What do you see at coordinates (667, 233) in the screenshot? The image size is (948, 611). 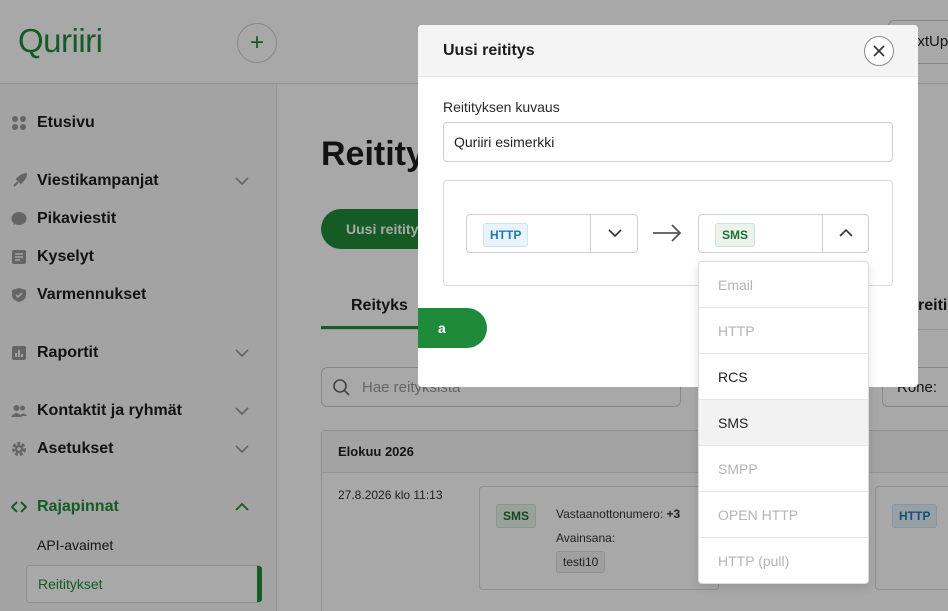 I see `arrow-right-icon` at bounding box center [667, 233].